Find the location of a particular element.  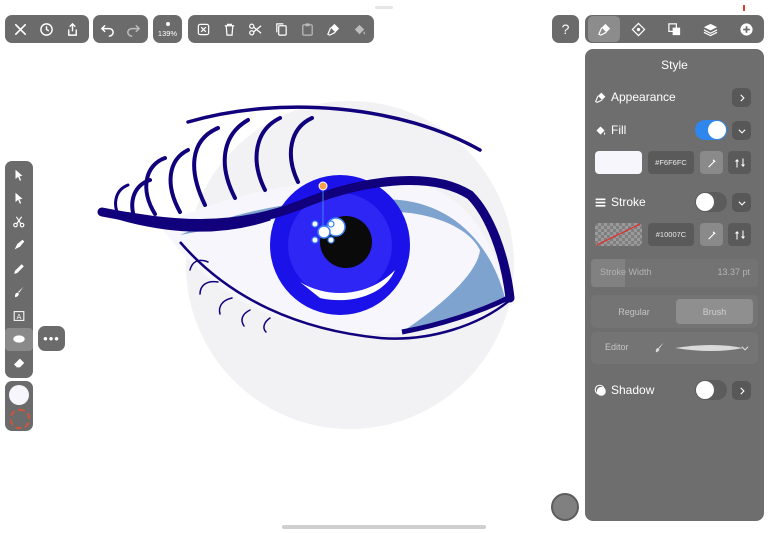

undo-icon is located at coordinates (107, 30).